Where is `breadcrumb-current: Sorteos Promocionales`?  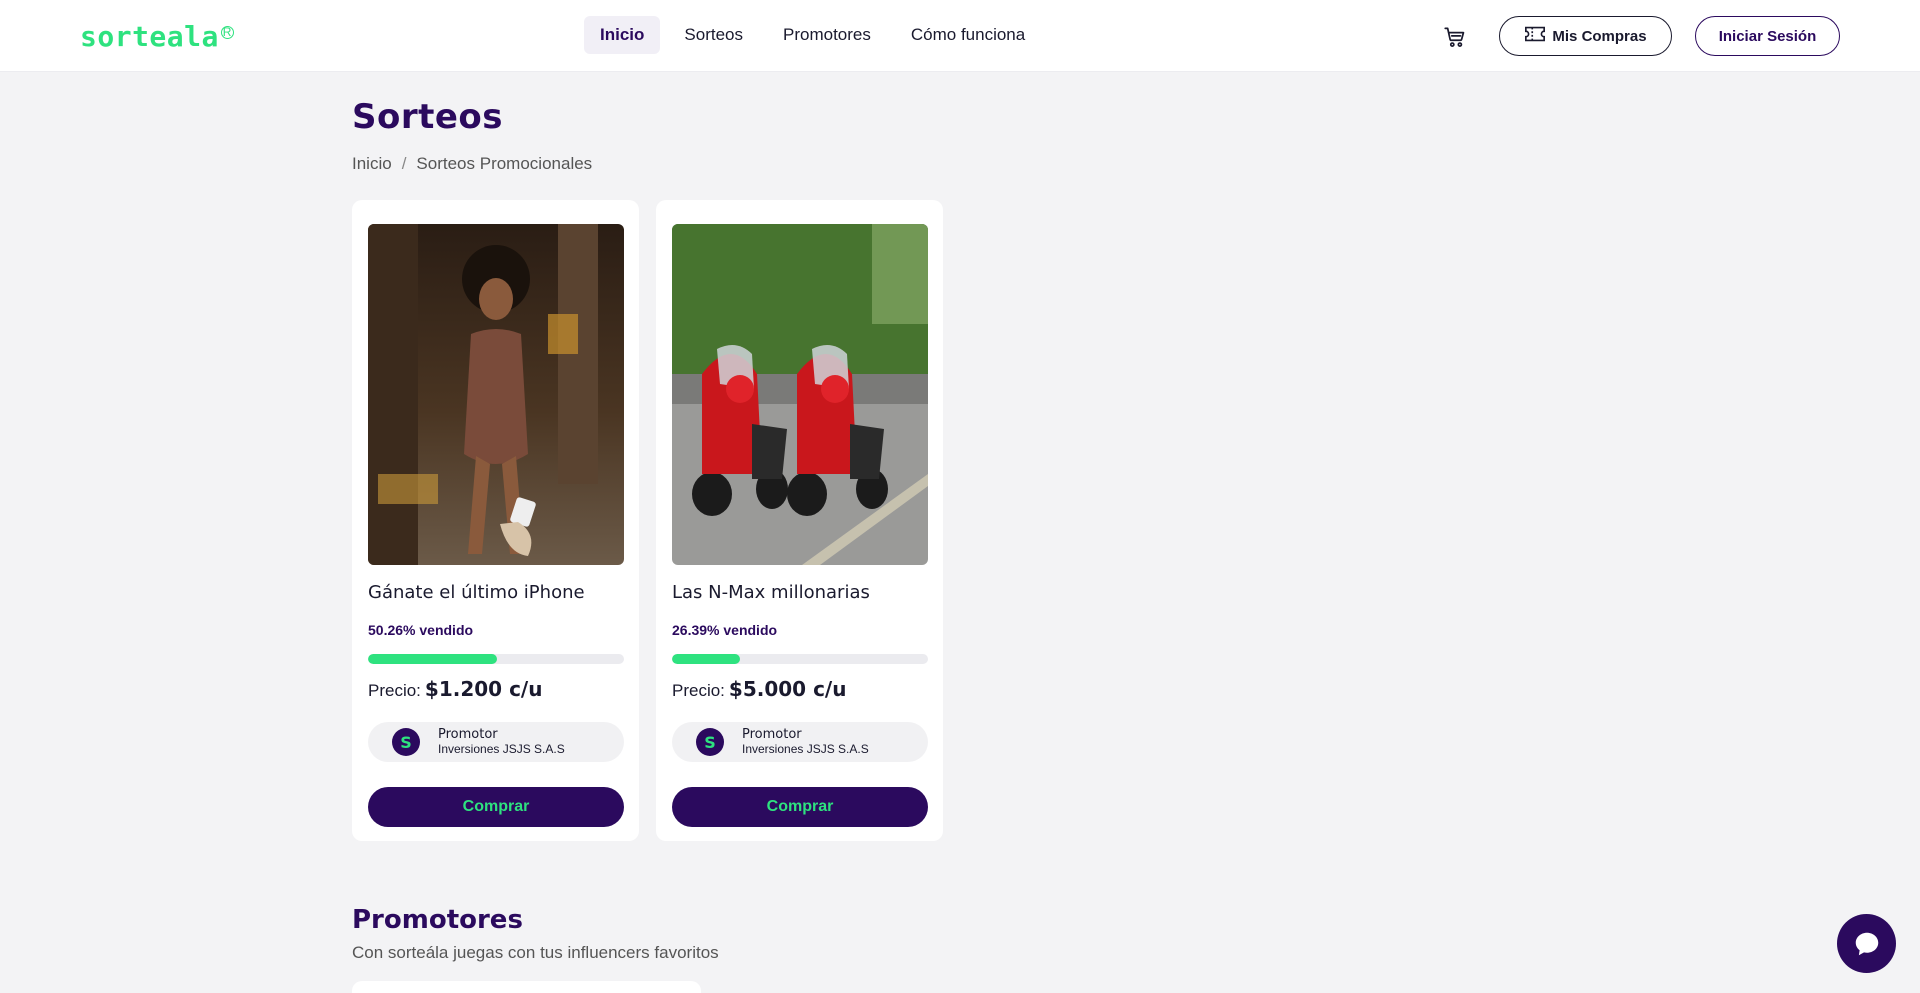 breadcrumb-current: Sorteos Promocionales is located at coordinates (504, 163).